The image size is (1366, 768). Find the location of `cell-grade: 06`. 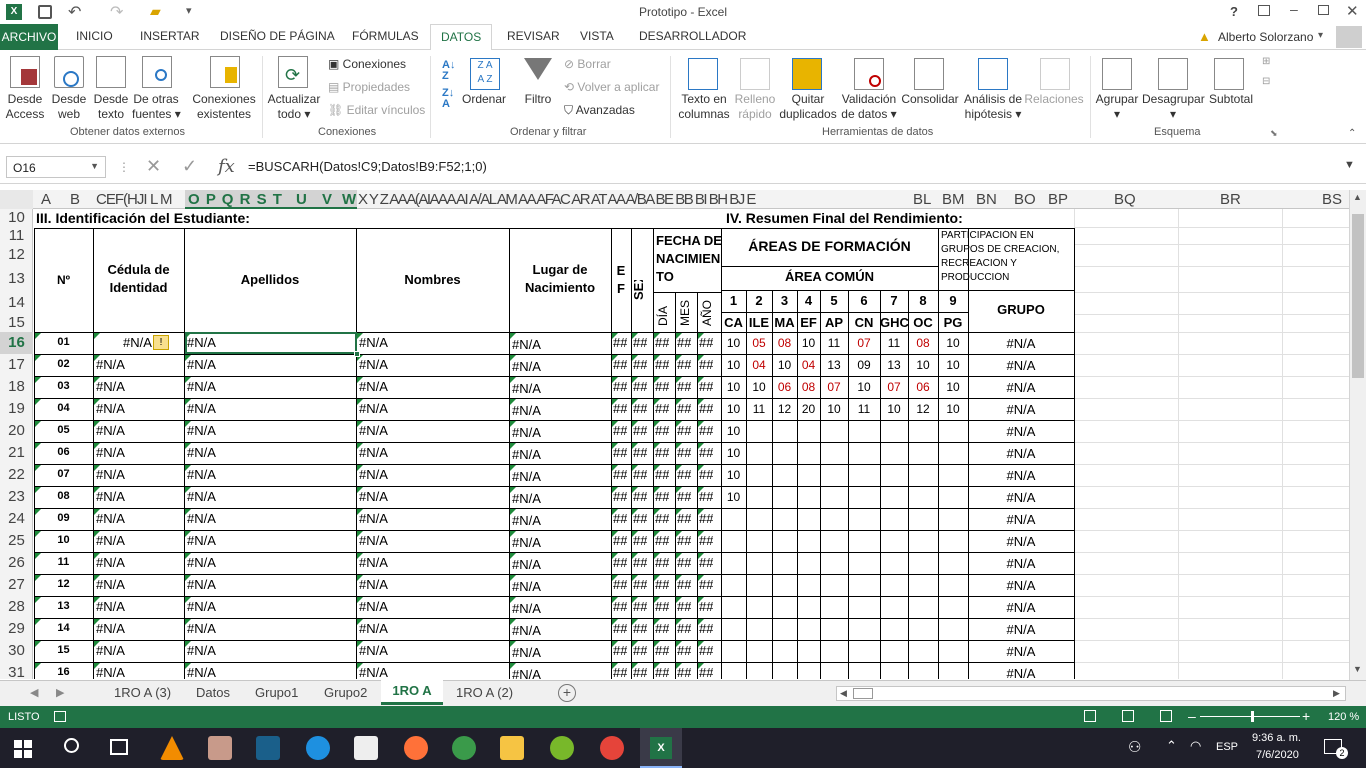

cell-grade: 06 is located at coordinates (923, 387).